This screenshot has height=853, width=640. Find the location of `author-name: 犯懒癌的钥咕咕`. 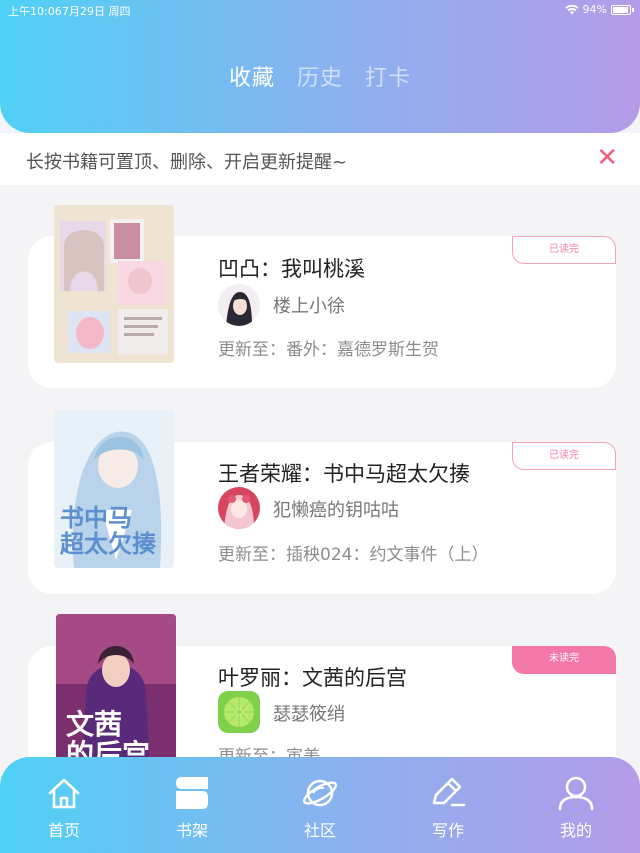

author-name: 犯懒癌的钥咕咕 is located at coordinates (336, 509).